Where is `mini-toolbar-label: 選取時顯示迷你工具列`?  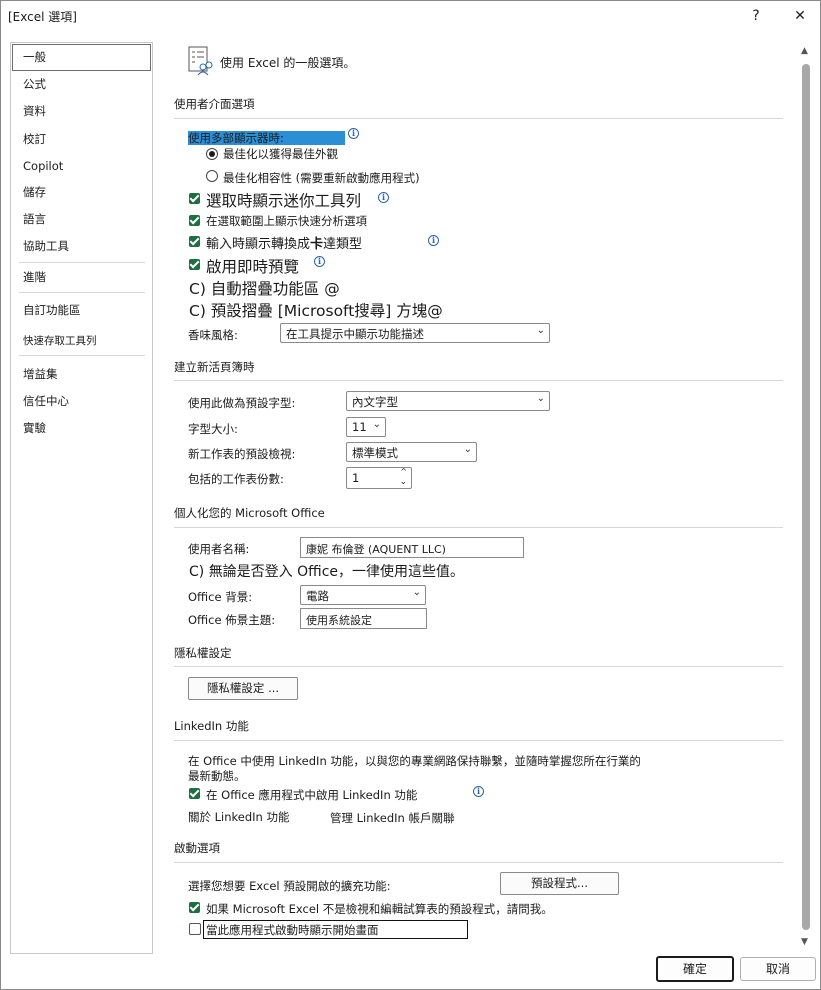 mini-toolbar-label: 選取時顯示迷你工具列 is located at coordinates (284, 201).